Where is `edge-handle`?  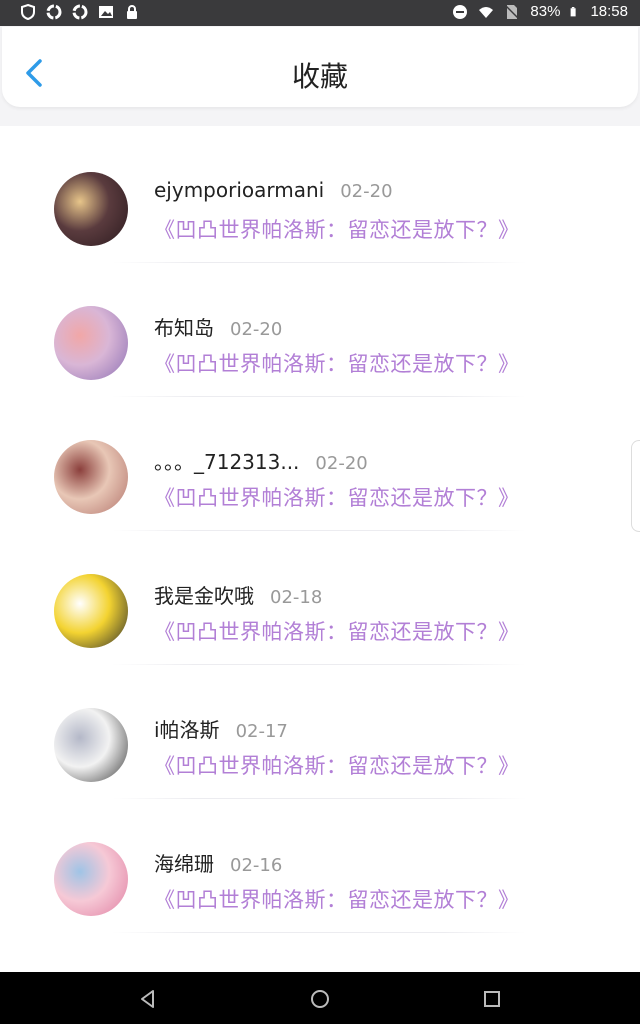
edge-handle is located at coordinates (635, 486).